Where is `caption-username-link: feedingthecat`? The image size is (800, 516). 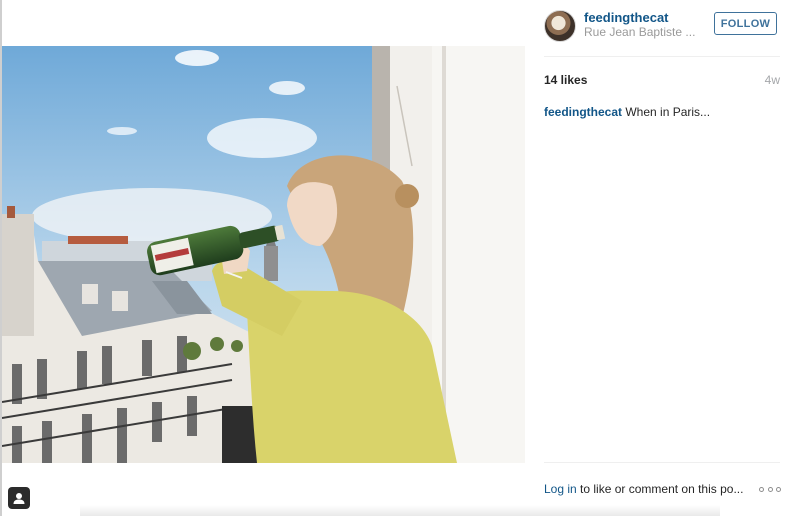
caption-username-link: feedingthecat is located at coordinates (583, 112).